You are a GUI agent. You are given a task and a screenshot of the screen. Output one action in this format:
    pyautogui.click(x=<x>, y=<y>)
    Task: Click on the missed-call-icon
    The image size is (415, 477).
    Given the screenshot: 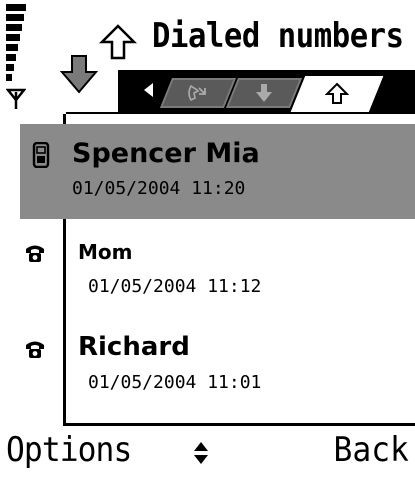 What is the action you would take?
    pyautogui.click(x=197, y=93)
    